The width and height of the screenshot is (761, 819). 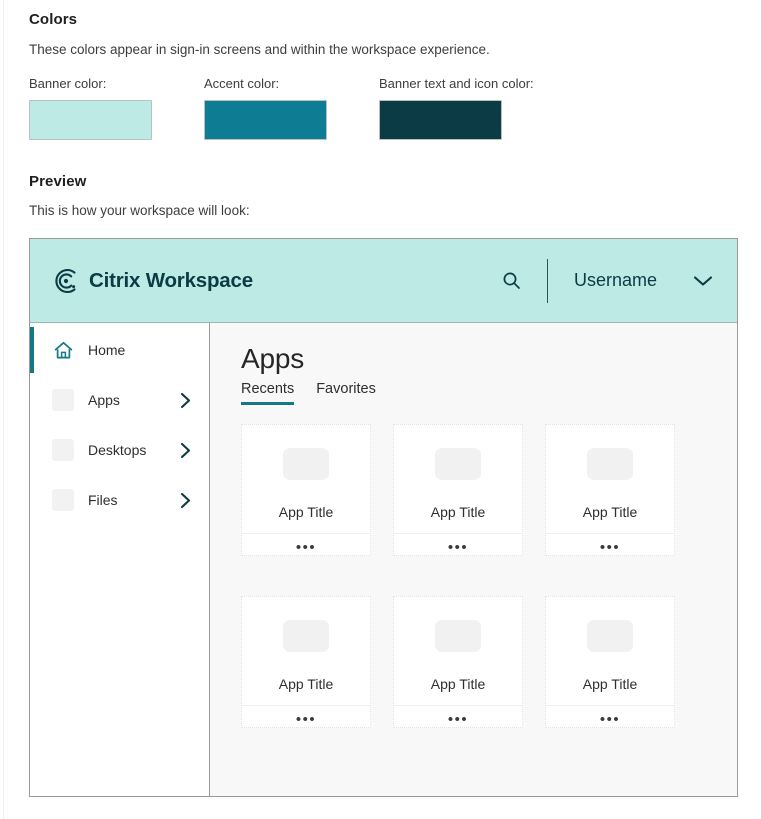 I want to click on banner-vertical-divider, so click(x=547, y=280).